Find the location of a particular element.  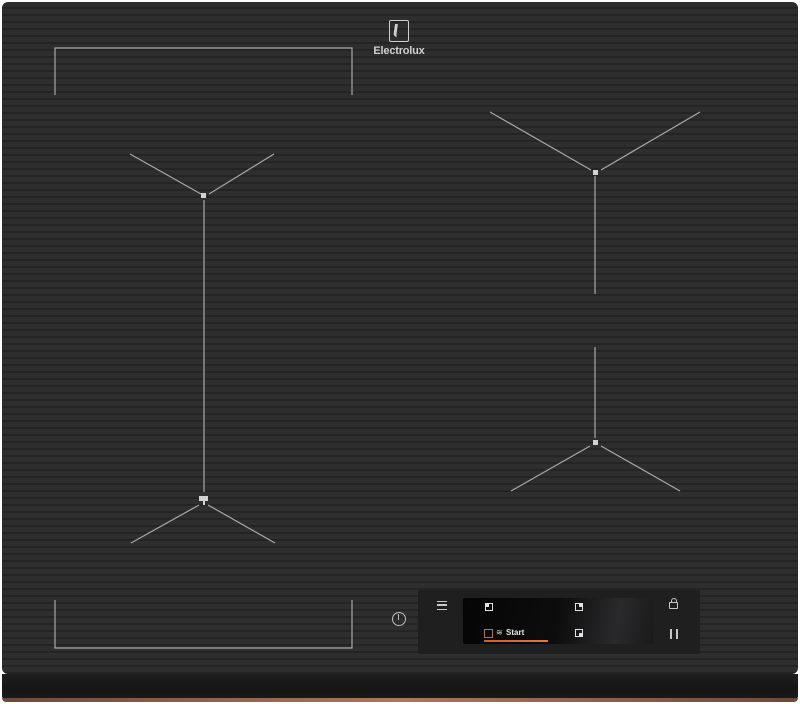

left-zone-lower-right-arm is located at coordinates (241, 524).